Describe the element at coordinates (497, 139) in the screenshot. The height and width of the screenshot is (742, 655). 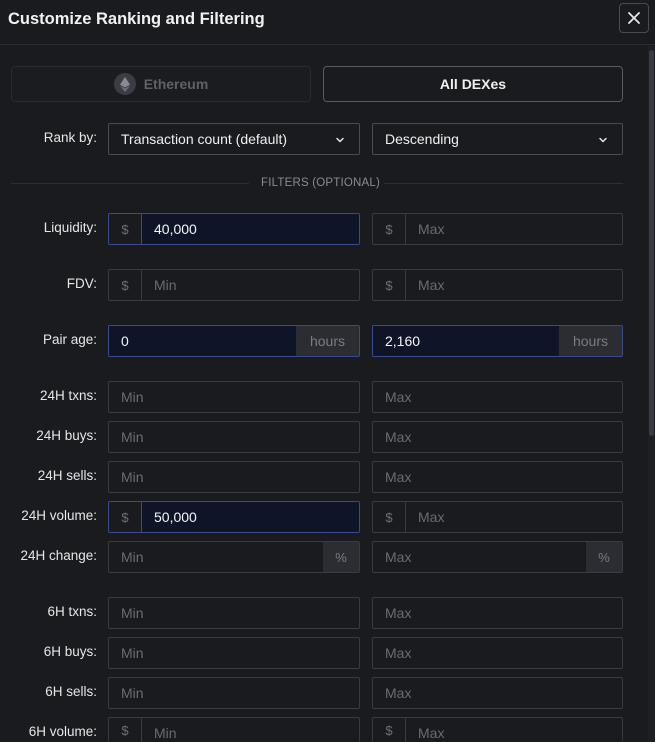
I see `sort-order-select: Descending` at that location.